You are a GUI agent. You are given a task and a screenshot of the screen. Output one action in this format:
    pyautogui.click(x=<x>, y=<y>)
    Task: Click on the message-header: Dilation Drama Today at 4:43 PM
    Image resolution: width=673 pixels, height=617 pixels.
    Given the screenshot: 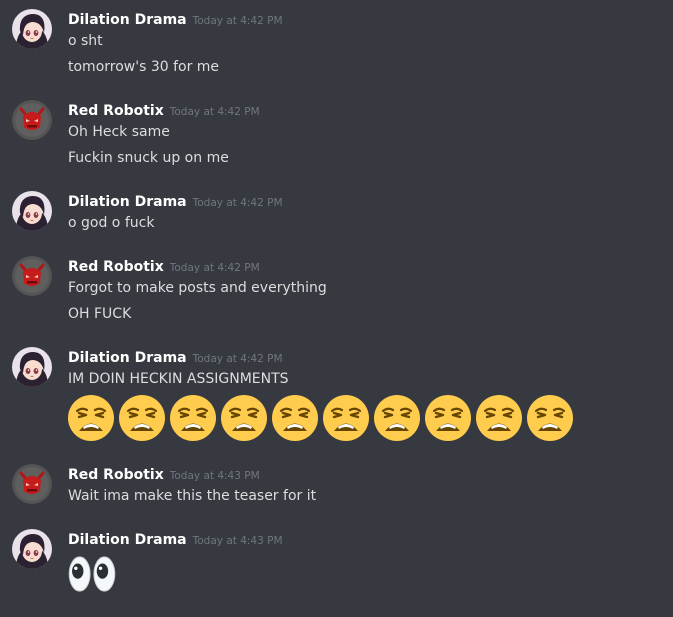 What is the action you would take?
    pyautogui.click(x=175, y=539)
    